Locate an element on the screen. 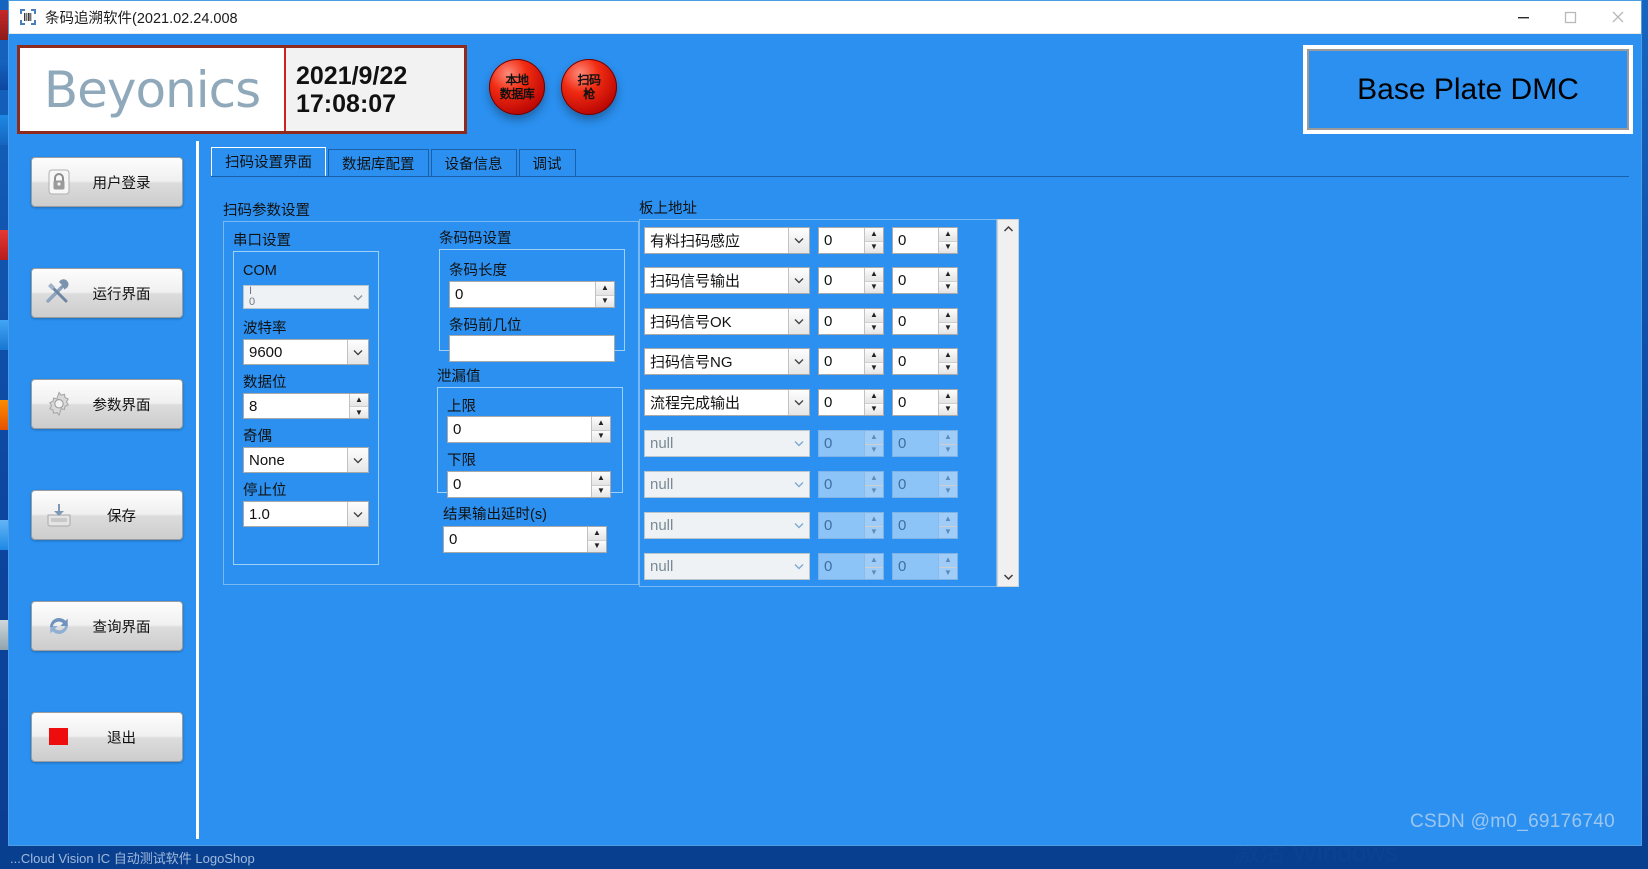 The height and width of the screenshot is (869, 1648). com-combo: I0 is located at coordinates (306, 297).